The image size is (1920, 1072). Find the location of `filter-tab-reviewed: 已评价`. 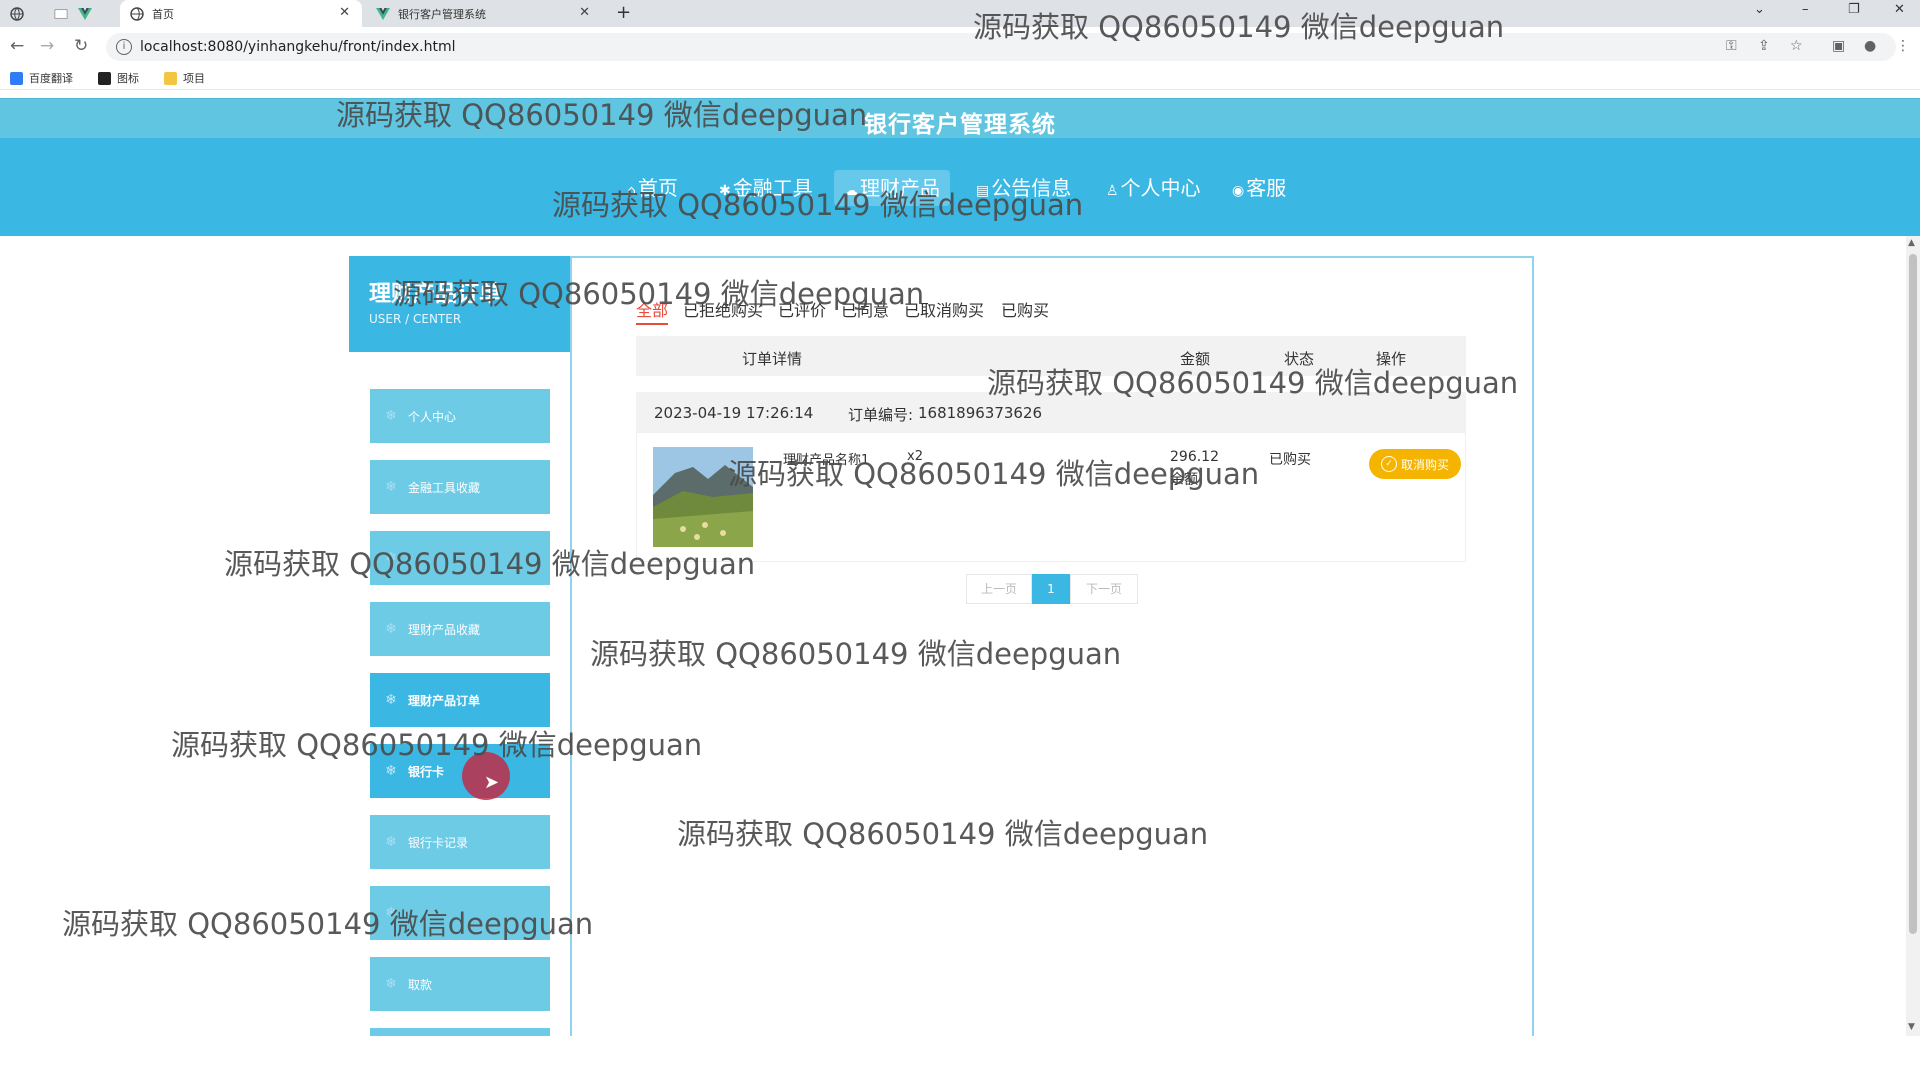

filter-tab-reviewed: 已评价 is located at coordinates (802, 309).